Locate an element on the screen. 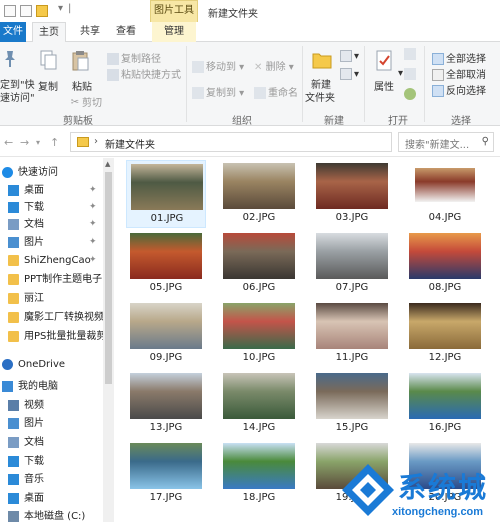 The width and height of the screenshot is (500, 522). file-tile: 18.JPG is located at coordinates (259, 474).